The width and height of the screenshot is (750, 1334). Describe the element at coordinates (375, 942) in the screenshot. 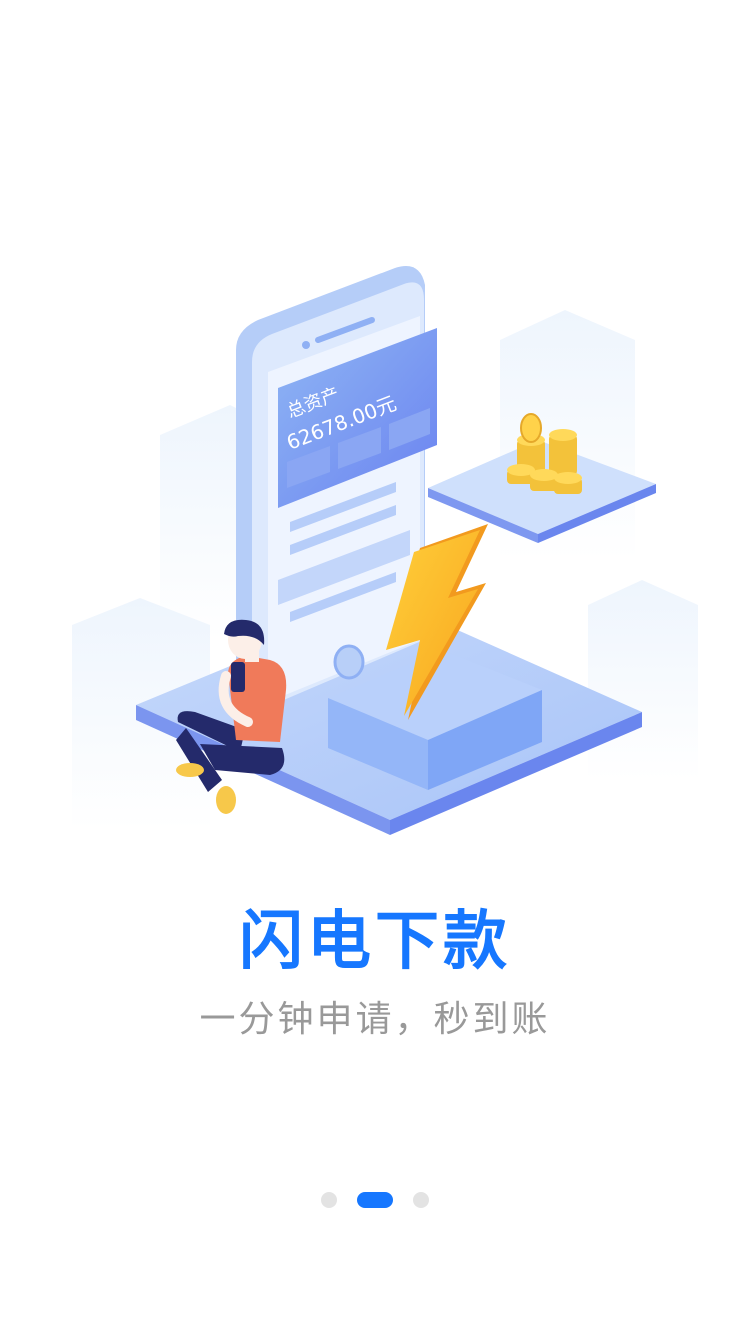

I see `slide-title: 闪电下款` at that location.